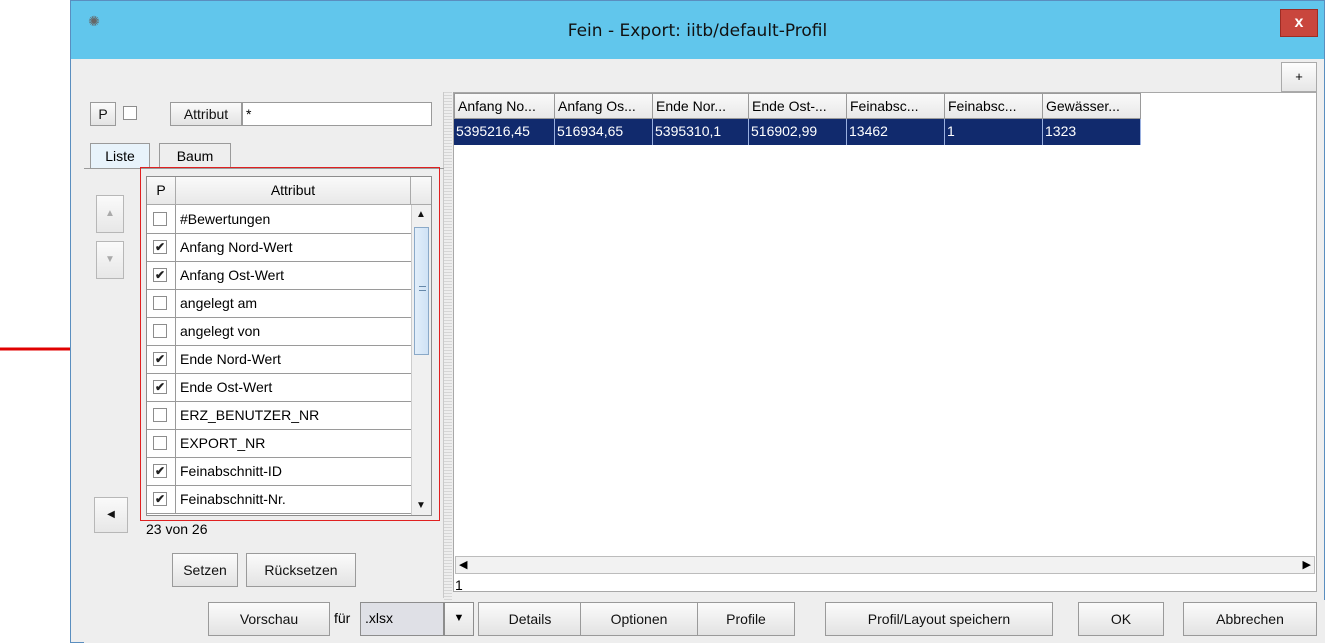  I want to click on table-cell: 5395310,1, so click(701, 132).